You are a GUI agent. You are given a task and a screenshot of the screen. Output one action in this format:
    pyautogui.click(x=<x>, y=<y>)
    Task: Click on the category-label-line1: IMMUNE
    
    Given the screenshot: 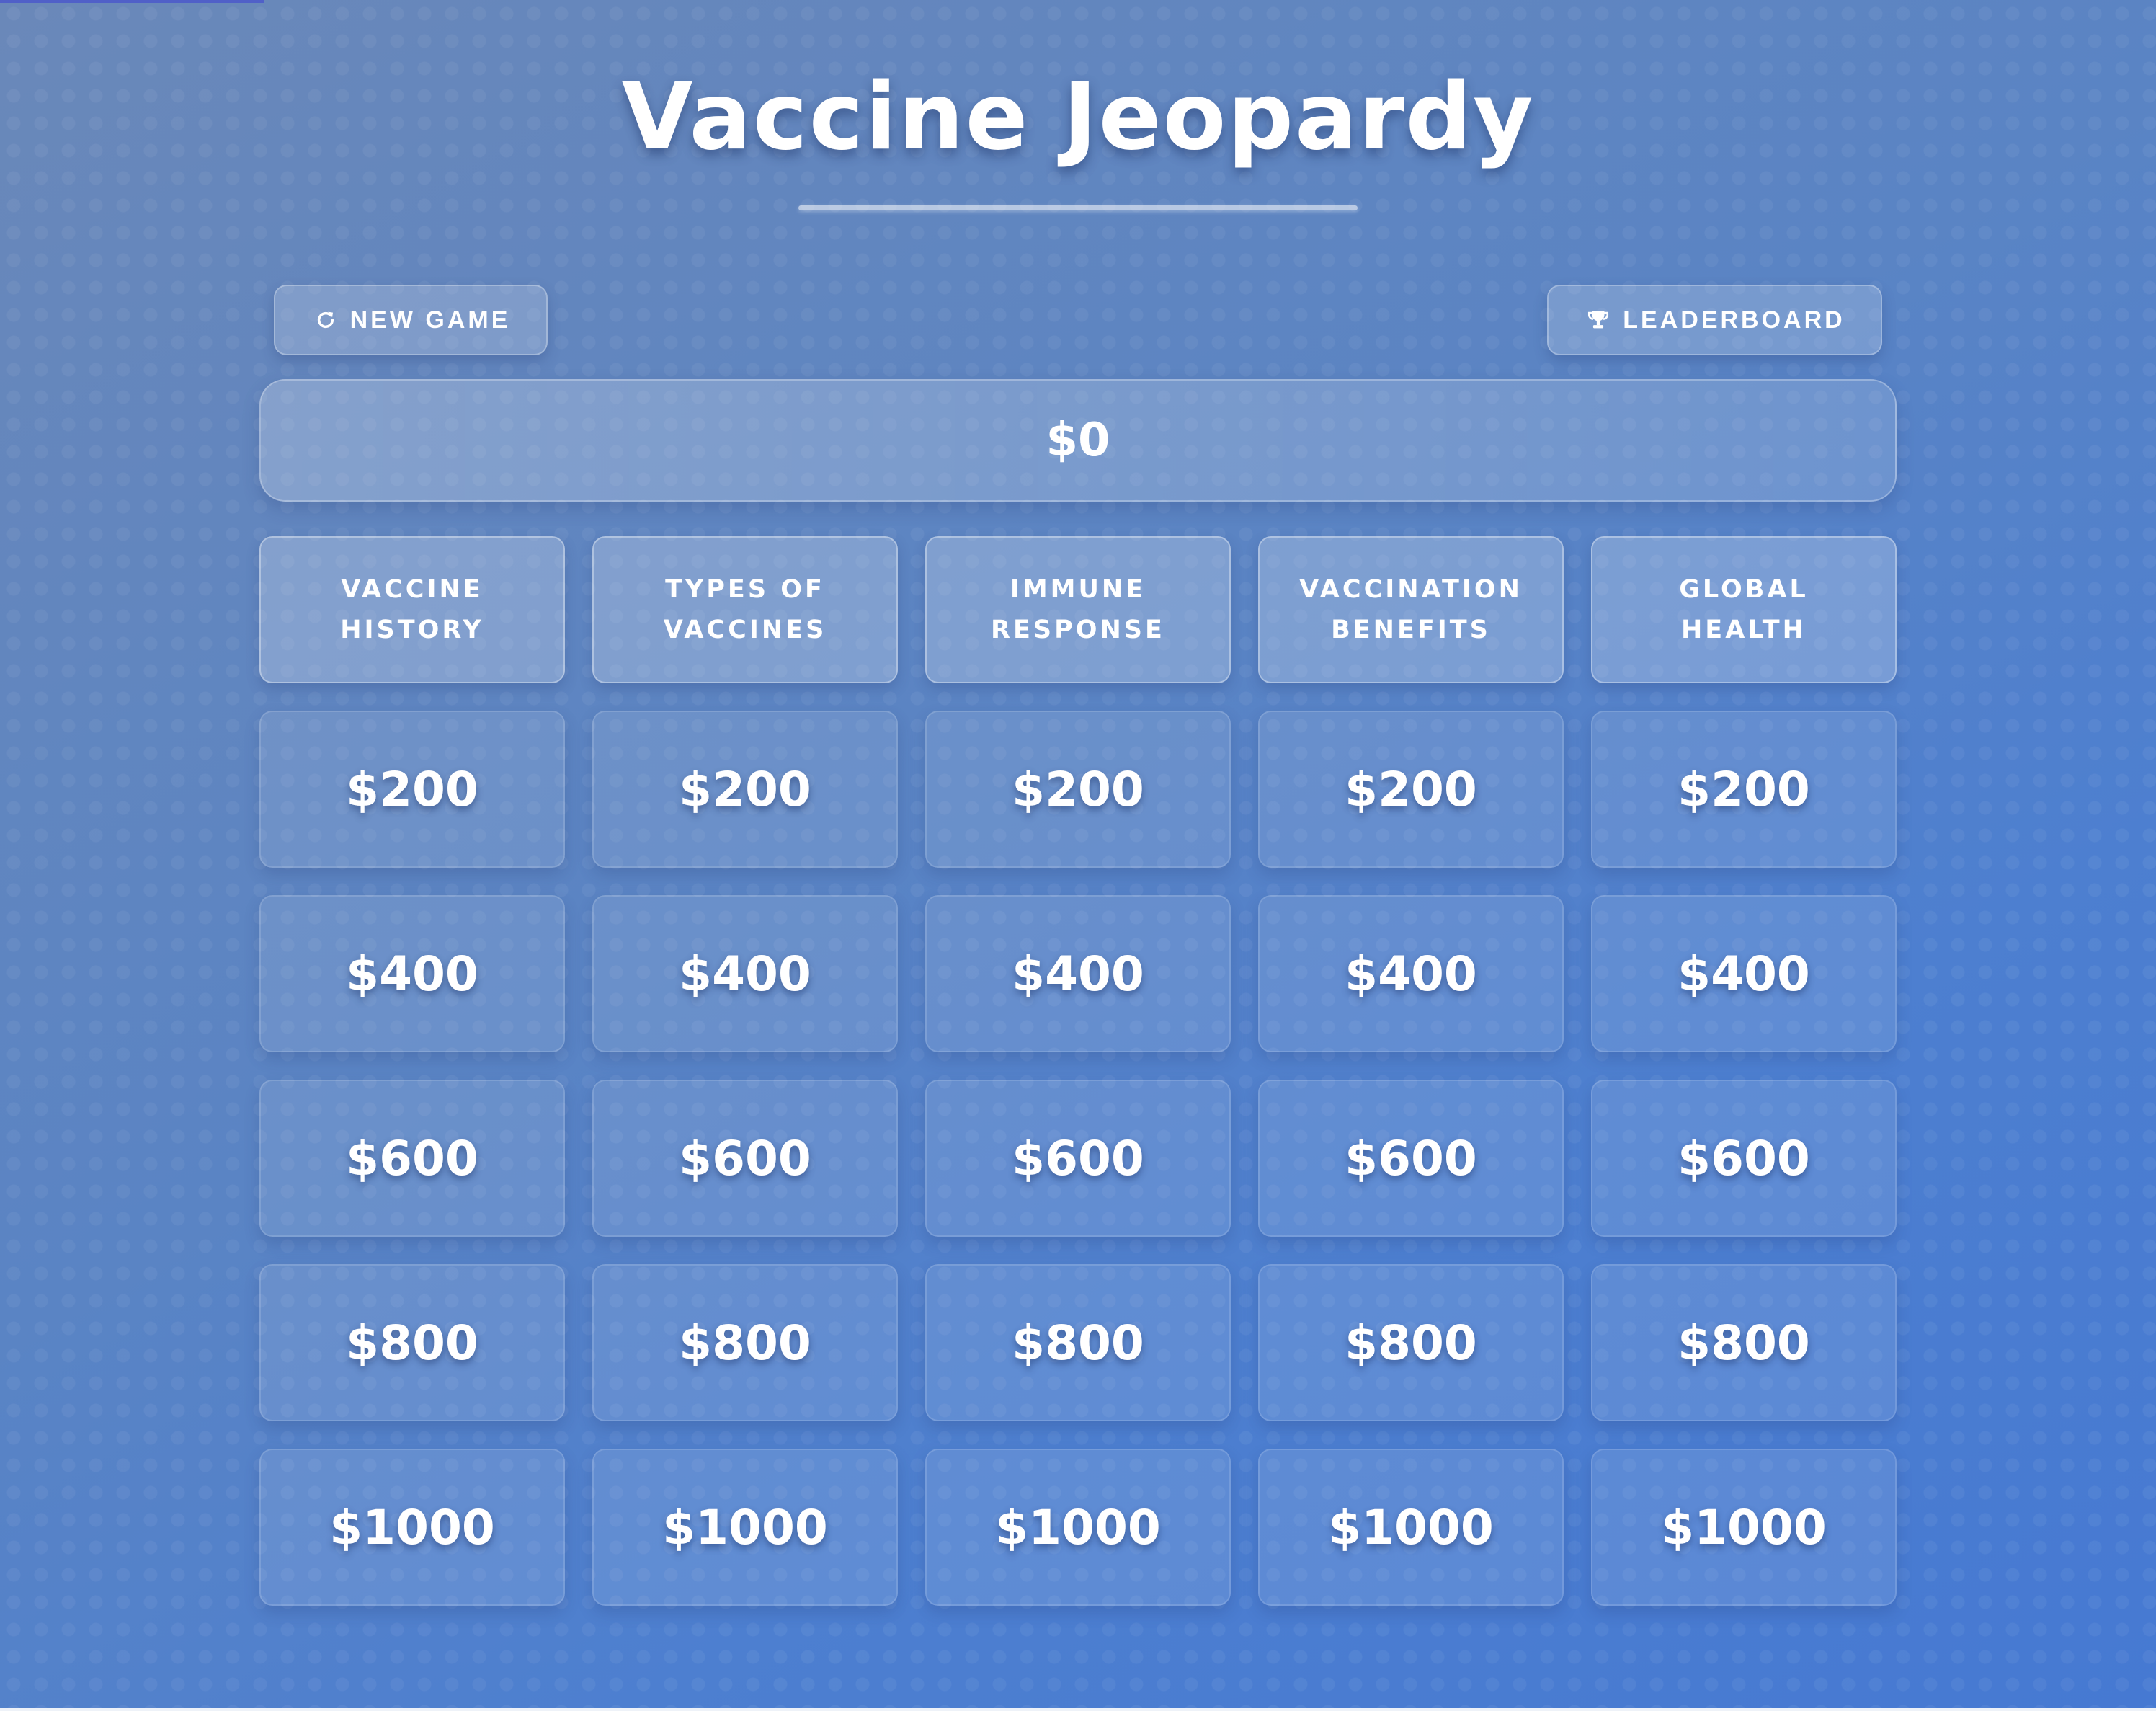 What is the action you would take?
    pyautogui.click(x=1078, y=589)
    